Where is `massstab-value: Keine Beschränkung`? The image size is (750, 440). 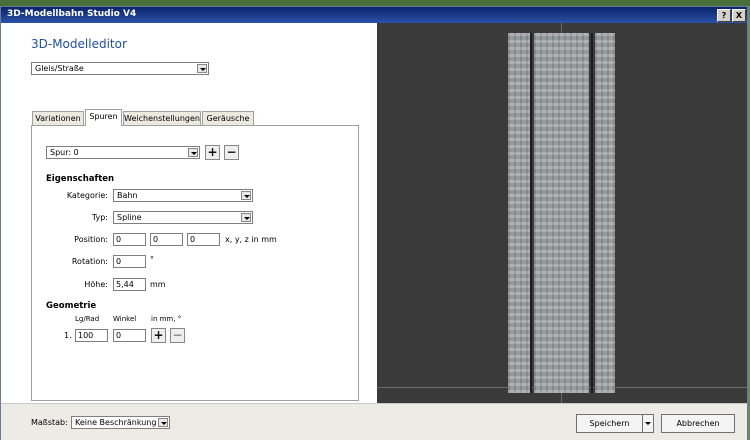
massstab-value: Keine Beschränkung is located at coordinates (116, 422).